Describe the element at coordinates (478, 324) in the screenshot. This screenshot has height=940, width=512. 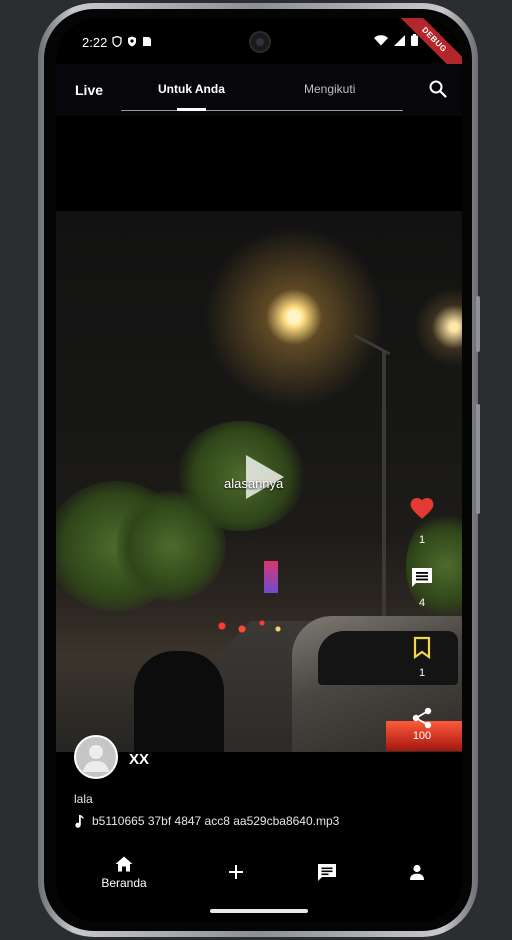
I see `phone-side-button` at that location.